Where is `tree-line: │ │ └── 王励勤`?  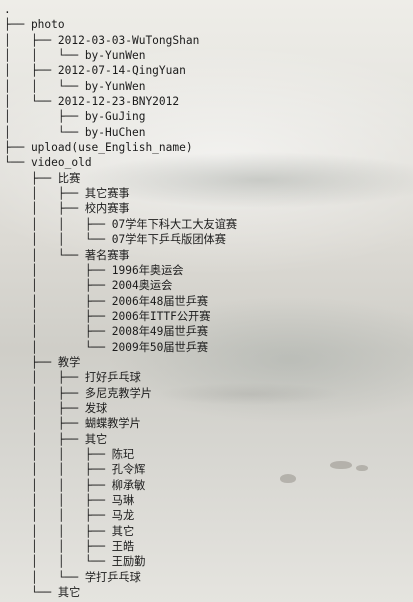
tree-line: │ │ └── 王励勤 is located at coordinates (75, 562).